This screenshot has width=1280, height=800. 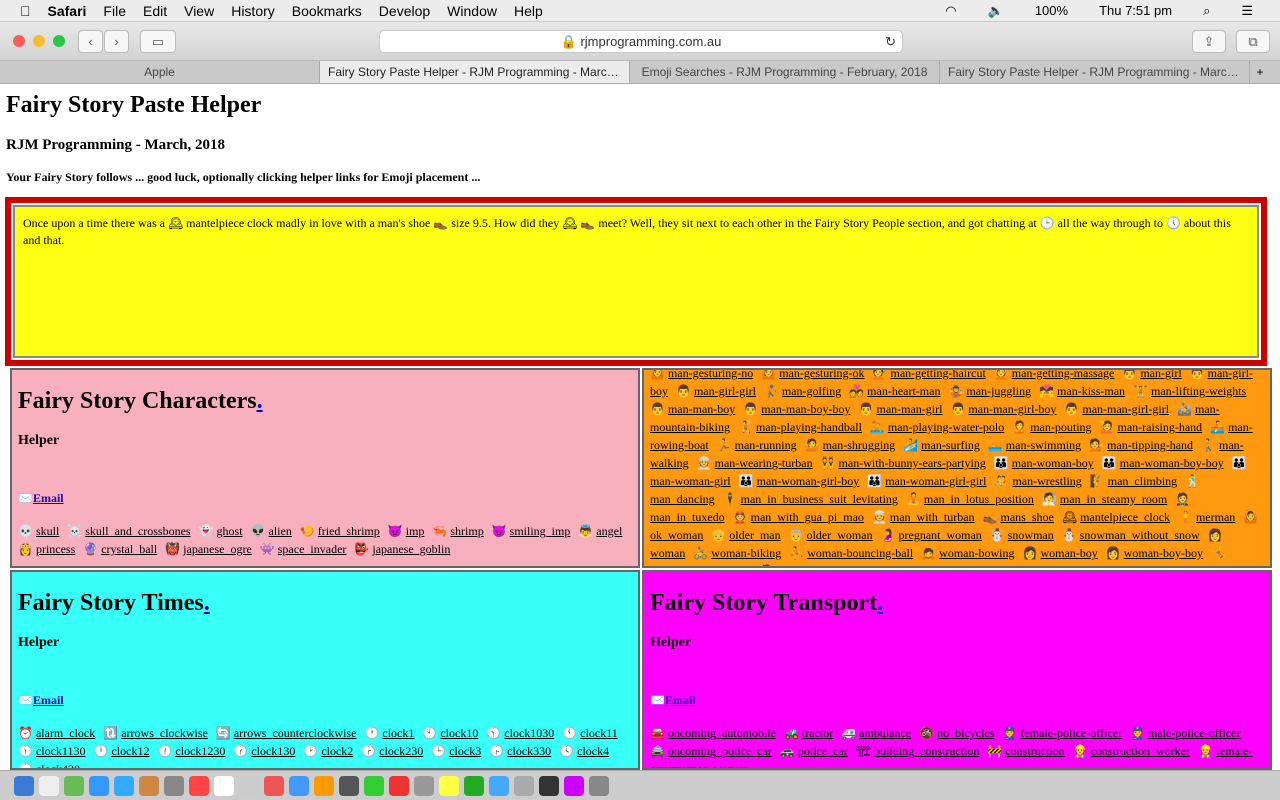 What do you see at coordinates (1215, 517) in the screenshot?
I see `emoji-link: merman` at bounding box center [1215, 517].